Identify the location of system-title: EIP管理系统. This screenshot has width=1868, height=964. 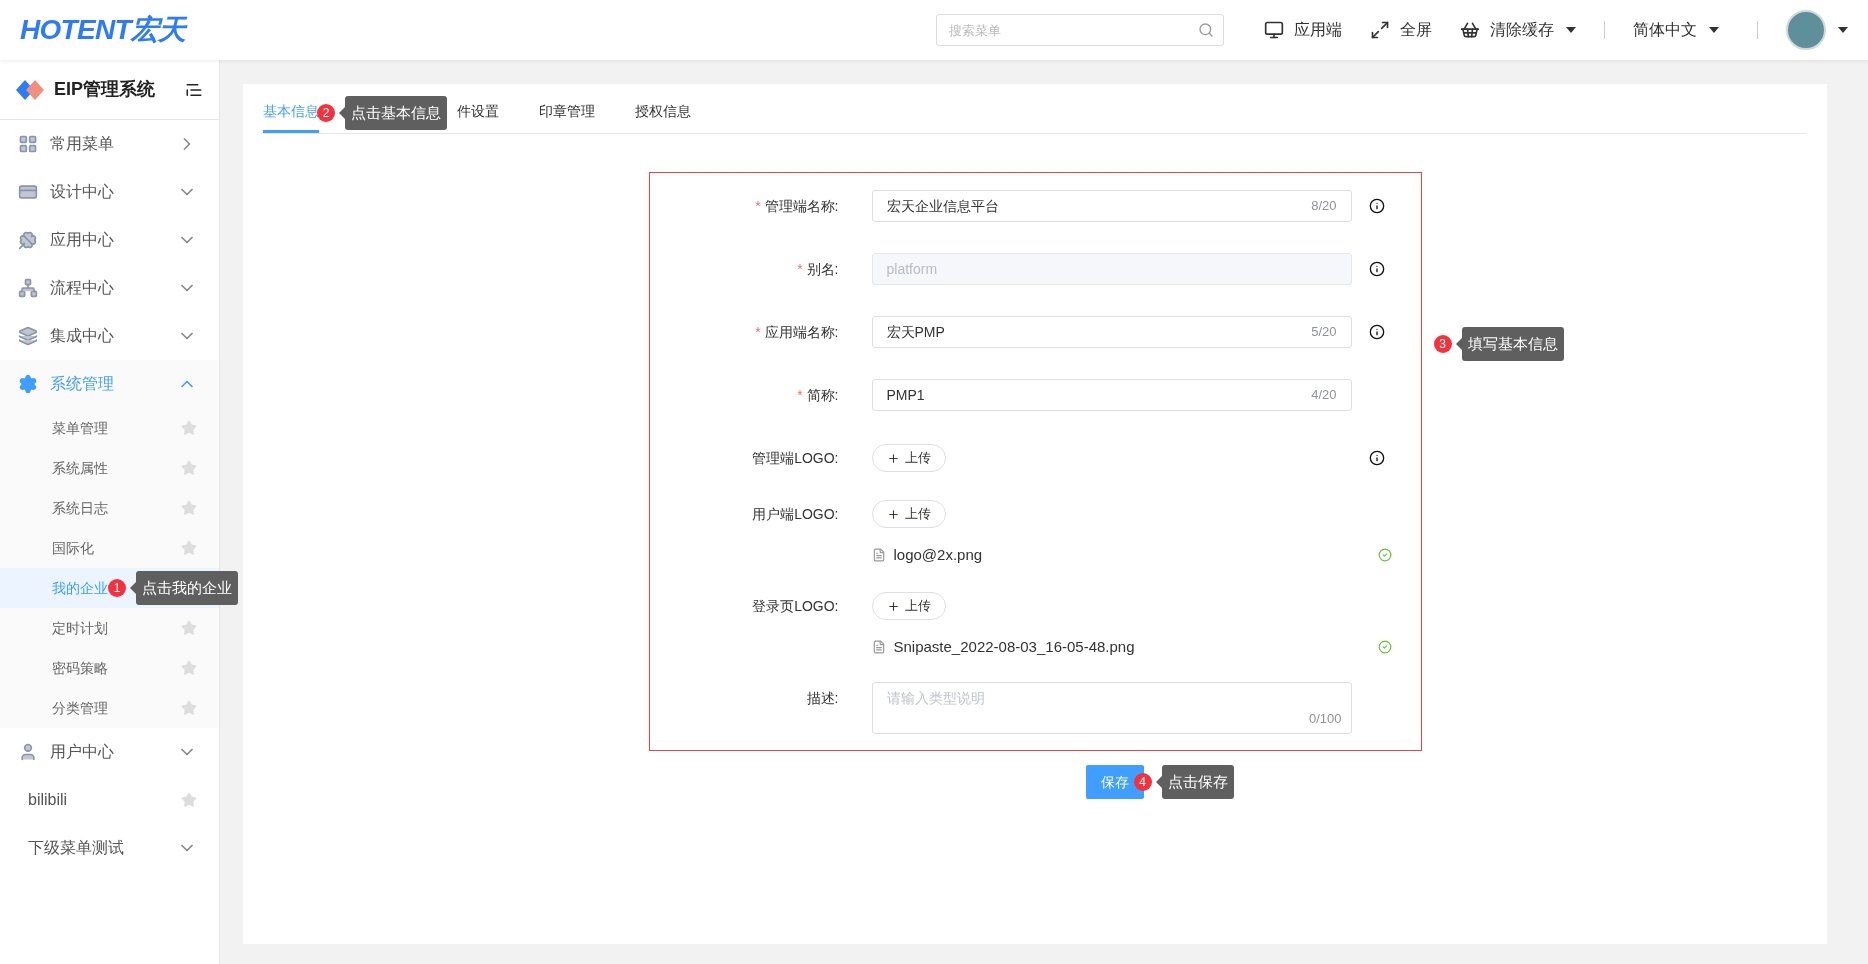
(105, 89).